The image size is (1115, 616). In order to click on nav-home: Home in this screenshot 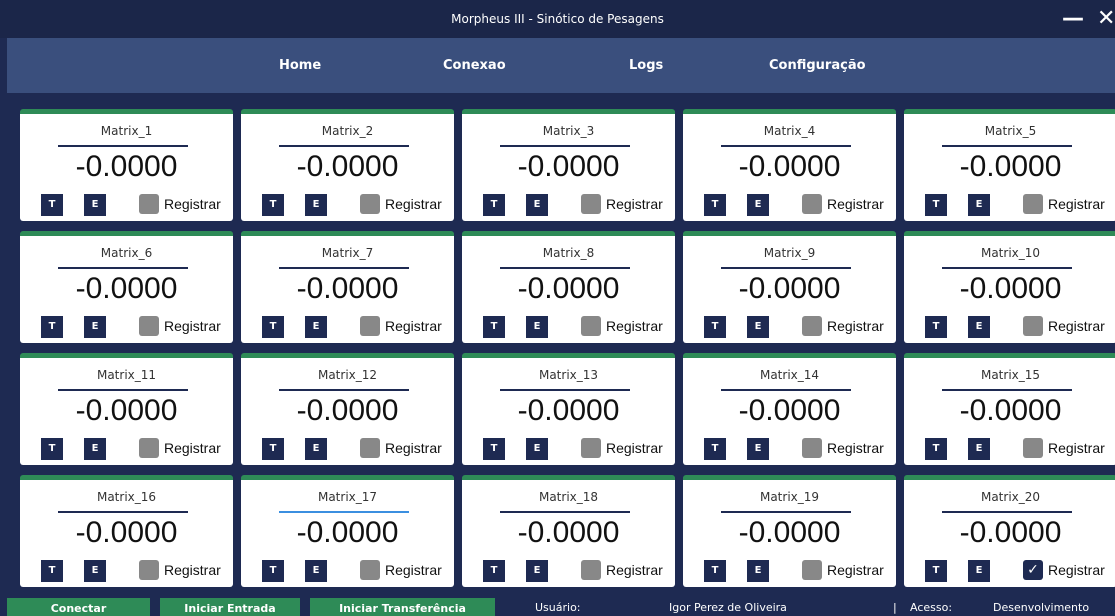, I will do `click(300, 65)`.